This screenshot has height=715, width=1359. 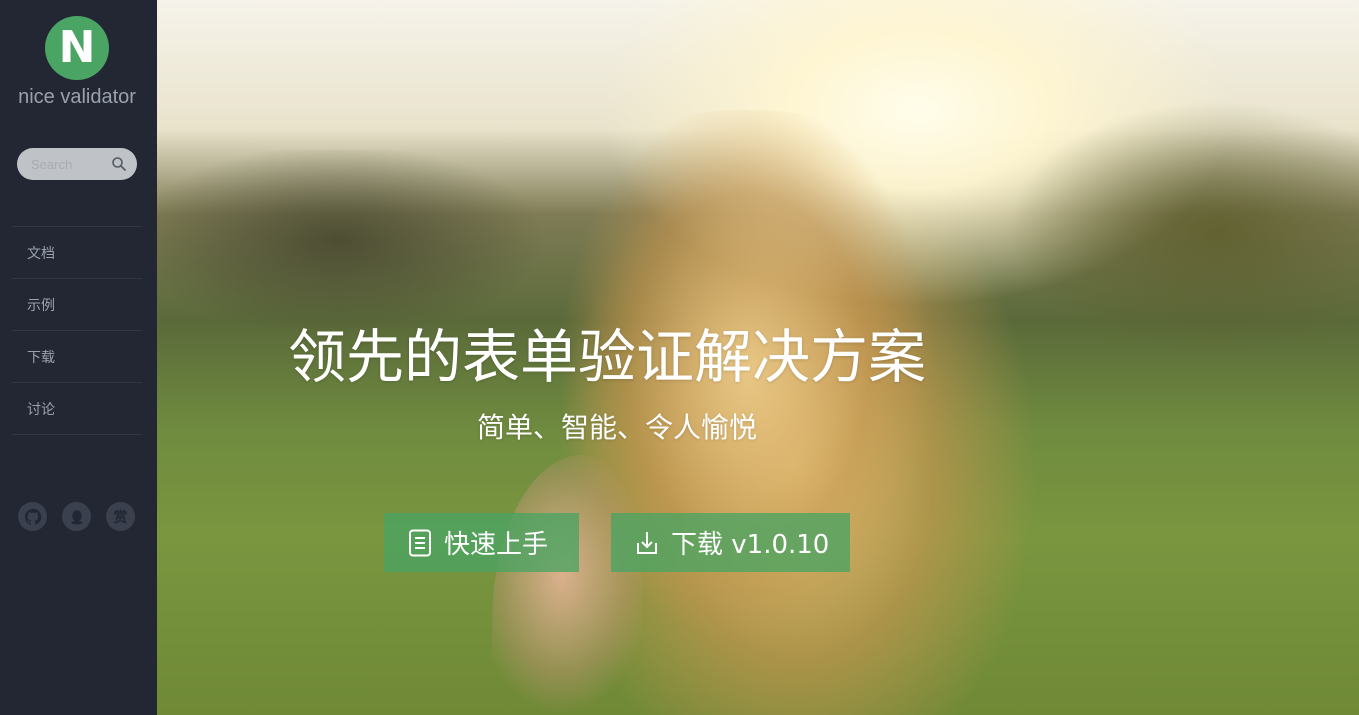 I want to click on sidebar-item-examples: 示例, so click(x=77, y=305).